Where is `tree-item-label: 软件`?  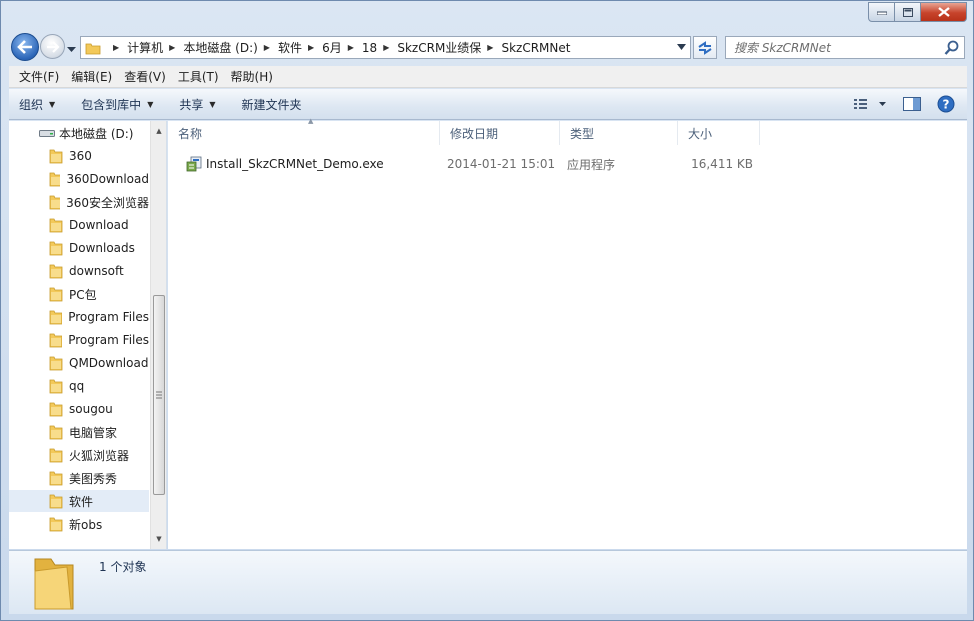
tree-item-label: 软件 is located at coordinates (81, 501).